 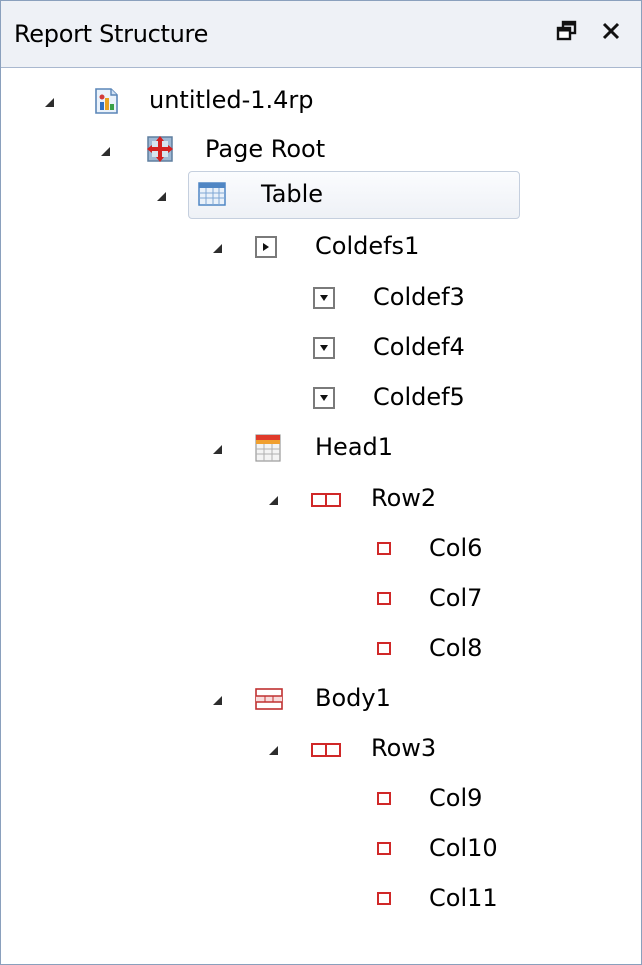 What do you see at coordinates (321, 649) in the screenshot?
I see `tree-node-col8: Col8` at bounding box center [321, 649].